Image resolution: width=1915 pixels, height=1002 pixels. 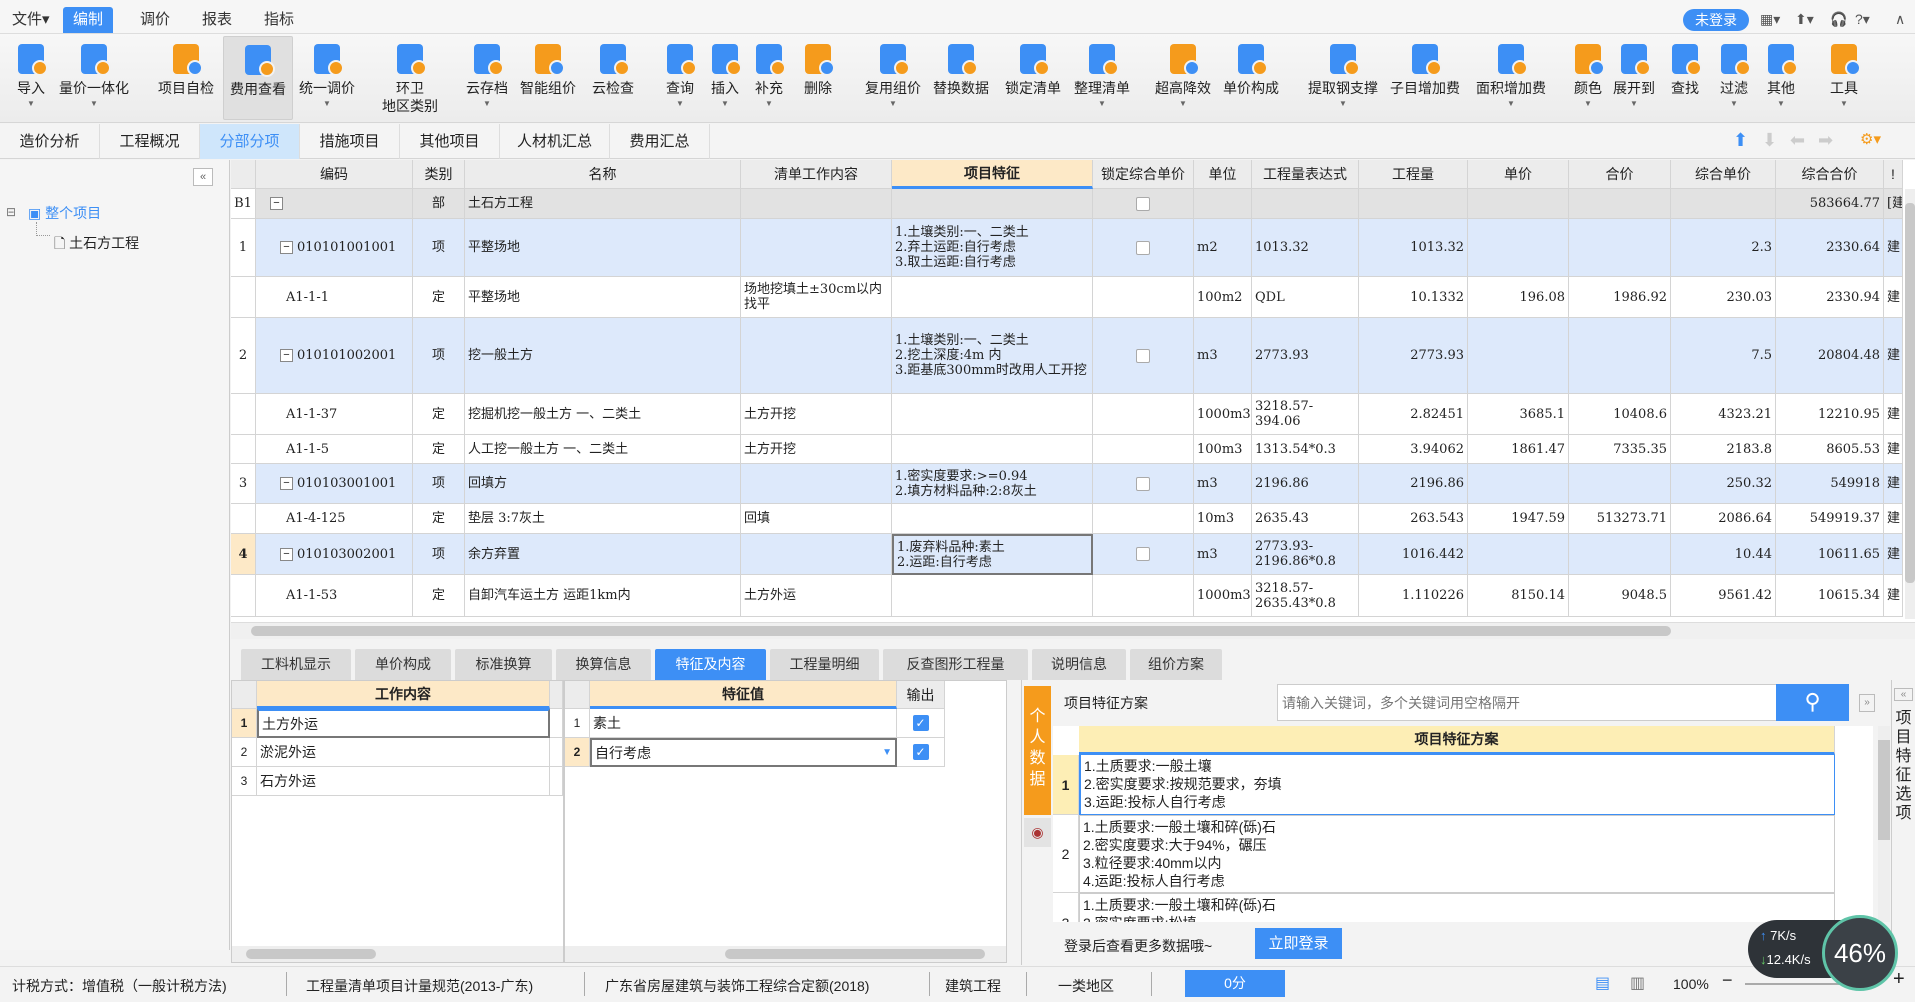 I want to click on cell-name: 余方弃置, so click(x=603, y=554).